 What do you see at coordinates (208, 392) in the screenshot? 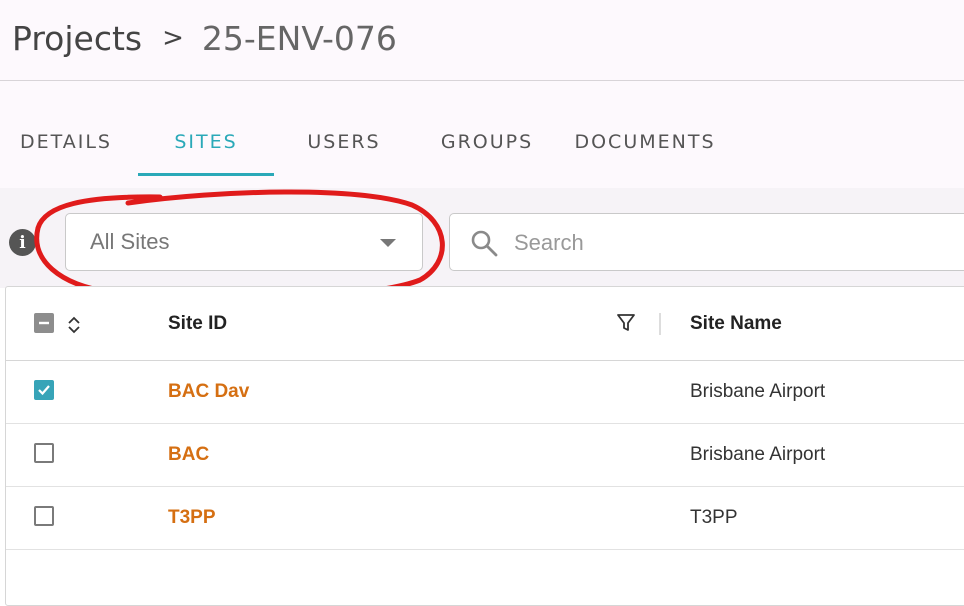
I see `site-id-cell: BAC Dav` at bounding box center [208, 392].